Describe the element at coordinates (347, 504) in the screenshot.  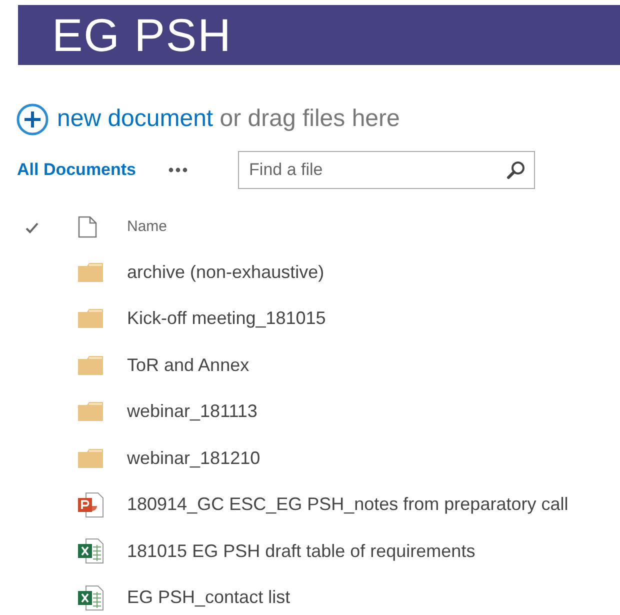
I see `file-name-link: 180914_GC ESC_EG PSH_notes from preparatory call` at that location.